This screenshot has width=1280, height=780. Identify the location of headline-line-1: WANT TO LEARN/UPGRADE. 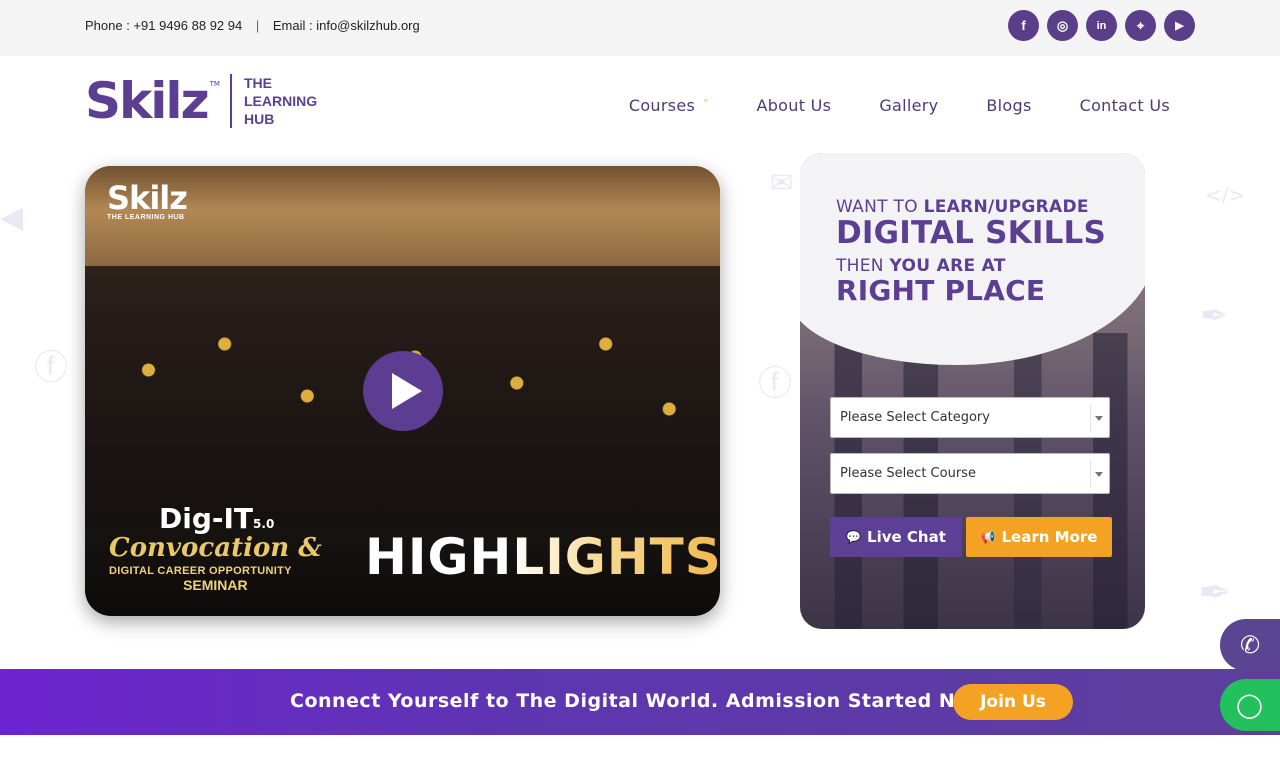
(971, 207).